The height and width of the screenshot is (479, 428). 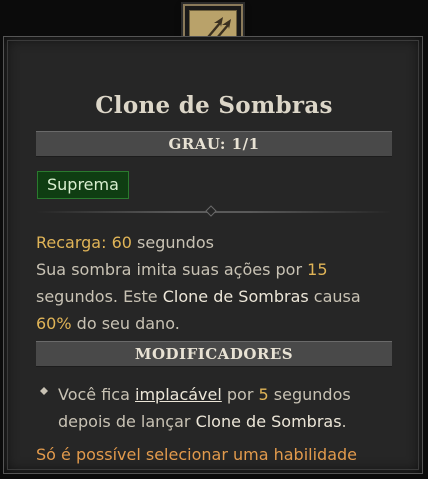 I want to click on damage-percent: 60%, so click(x=54, y=323).